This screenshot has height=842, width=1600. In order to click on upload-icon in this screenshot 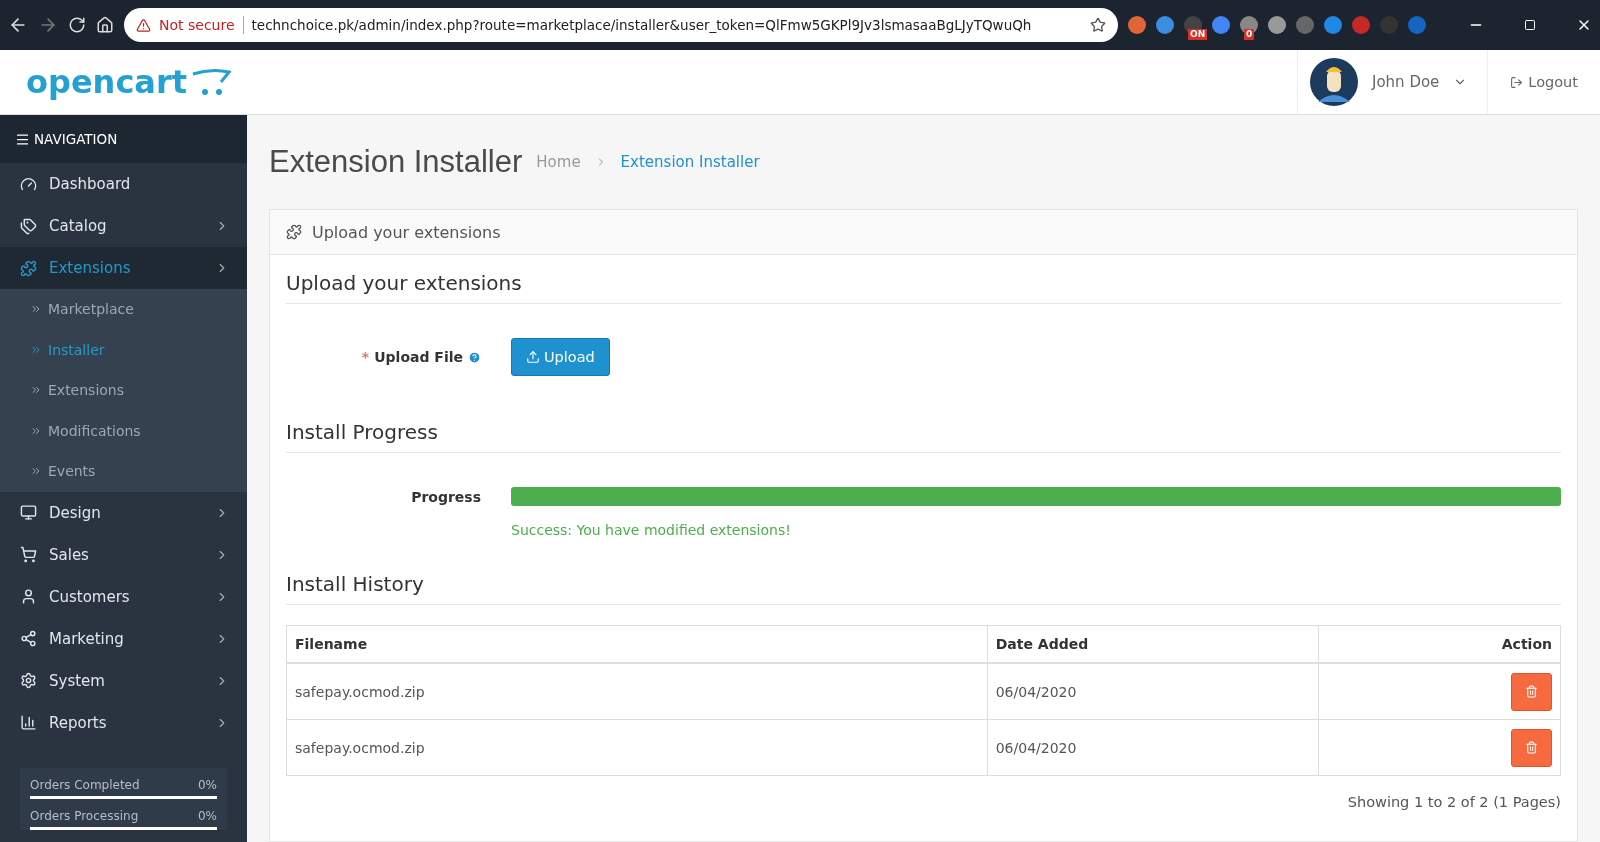, I will do `click(533, 357)`.